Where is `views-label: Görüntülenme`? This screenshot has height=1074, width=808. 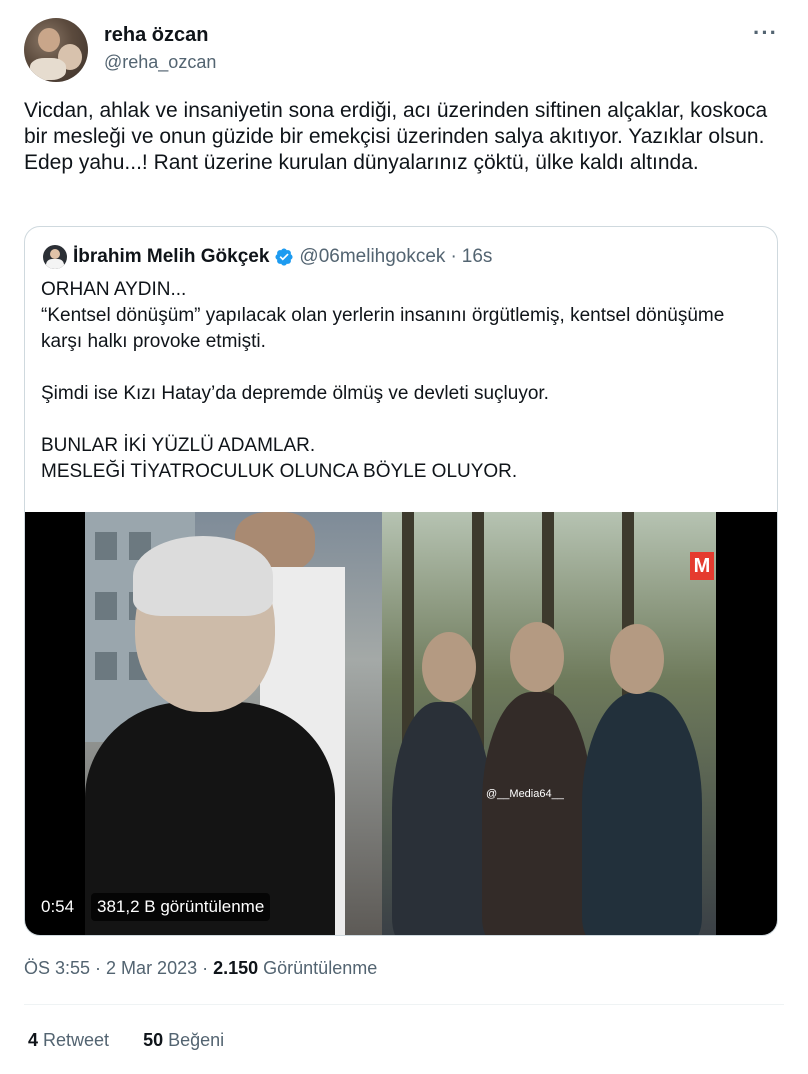 views-label: Görüntülenme is located at coordinates (318, 968).